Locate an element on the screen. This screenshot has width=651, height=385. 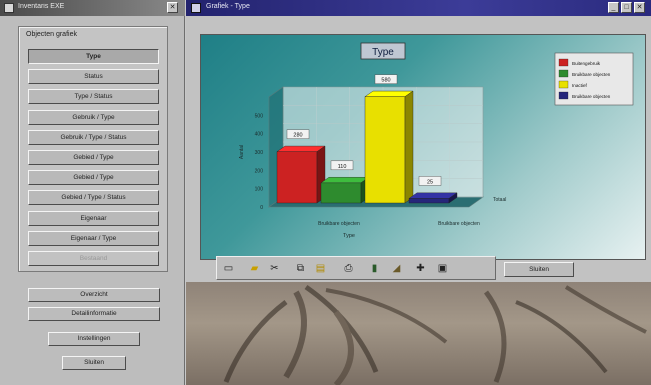
paste-icon: ▤ is located at coordinates (320, 268).